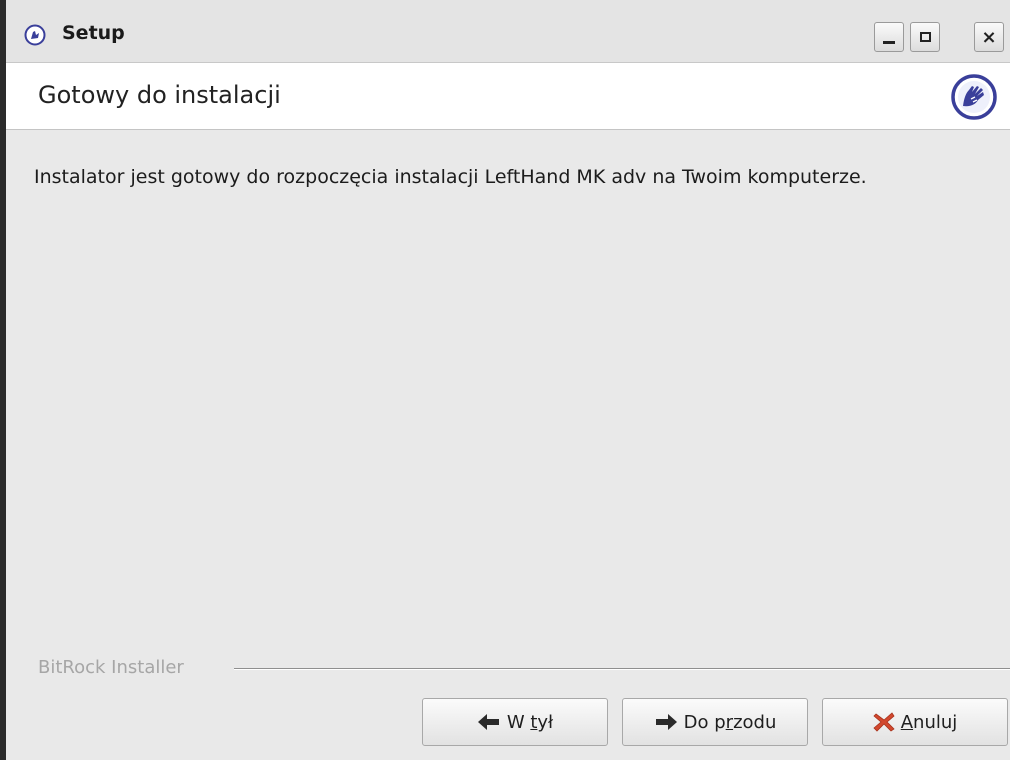  I want to click on back-button: W tył, so click(515, 722).